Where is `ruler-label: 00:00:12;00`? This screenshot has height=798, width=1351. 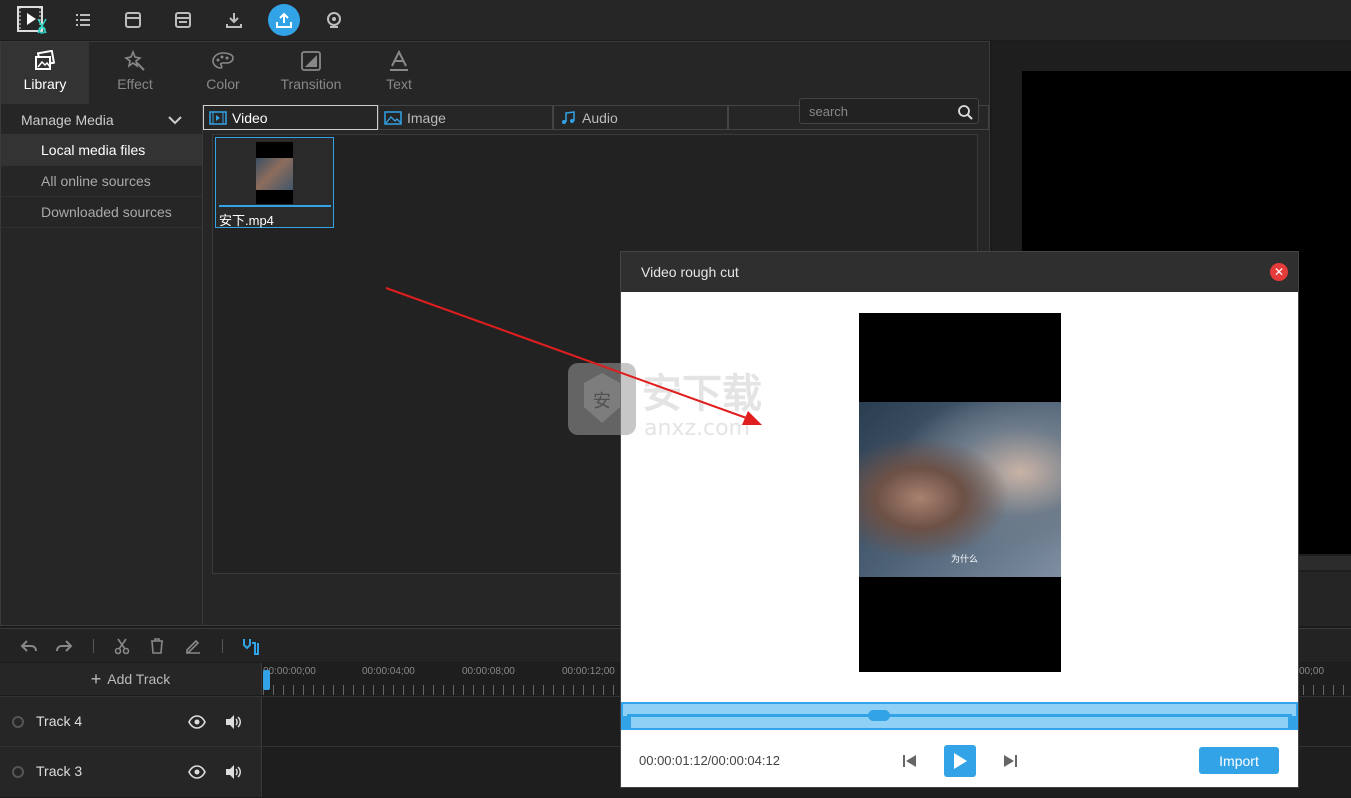
ruler-label: 00:00:12;00 is located at coordinates (588, 671).